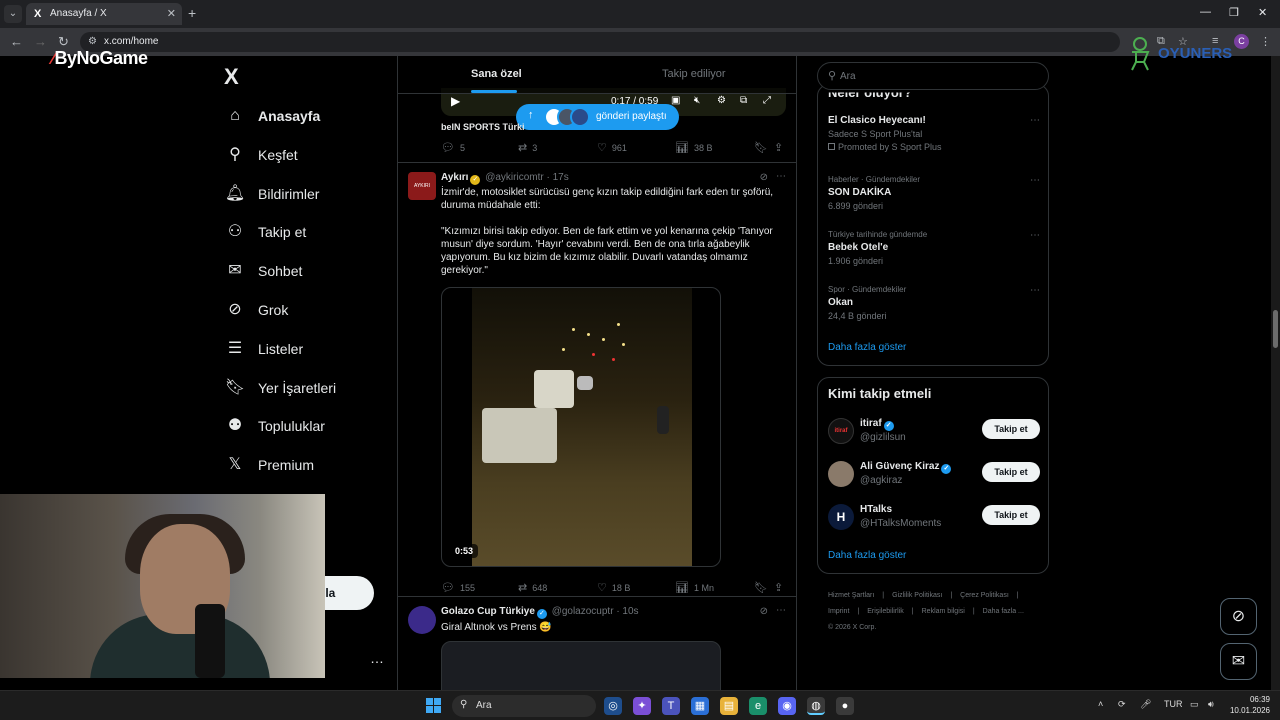  What do you see at coordinates (458, 587) in the screenshot?
I see `reply-button: 💬︎ 155` at bounding box center [458, 587].